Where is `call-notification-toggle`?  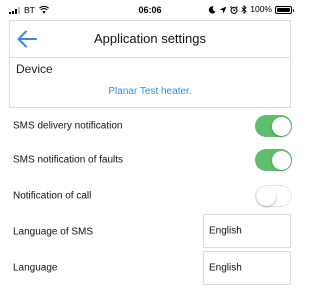
call-notification-toggle is located at coordinates (273, 196).